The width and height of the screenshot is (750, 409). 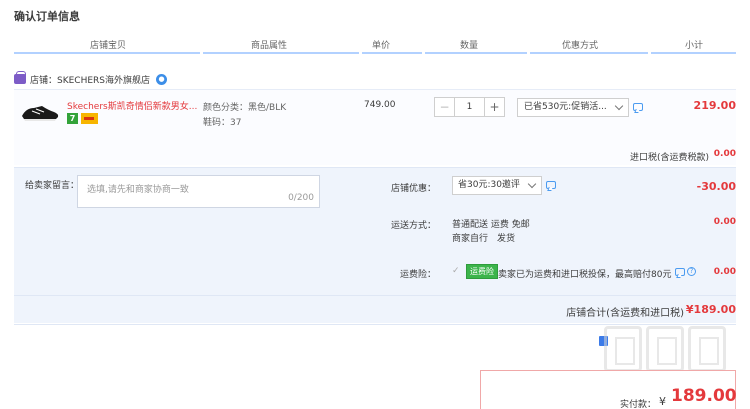 What do you see at coordinates (714, 105) in the screenshot?
I see `item-subtotal: 219.00` at bounding box center [714, 105].